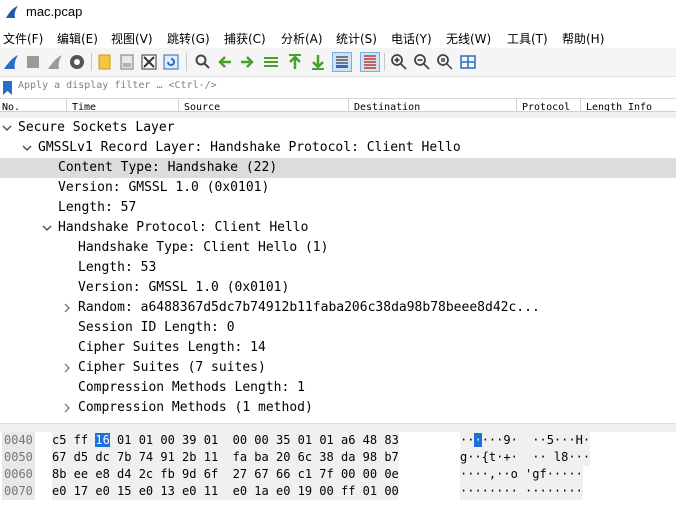 This screenshot has width=676, height=506. Describe the element at coordinates (18, 440) in the screenshot. I see `hex-offset: 0040` at that location.